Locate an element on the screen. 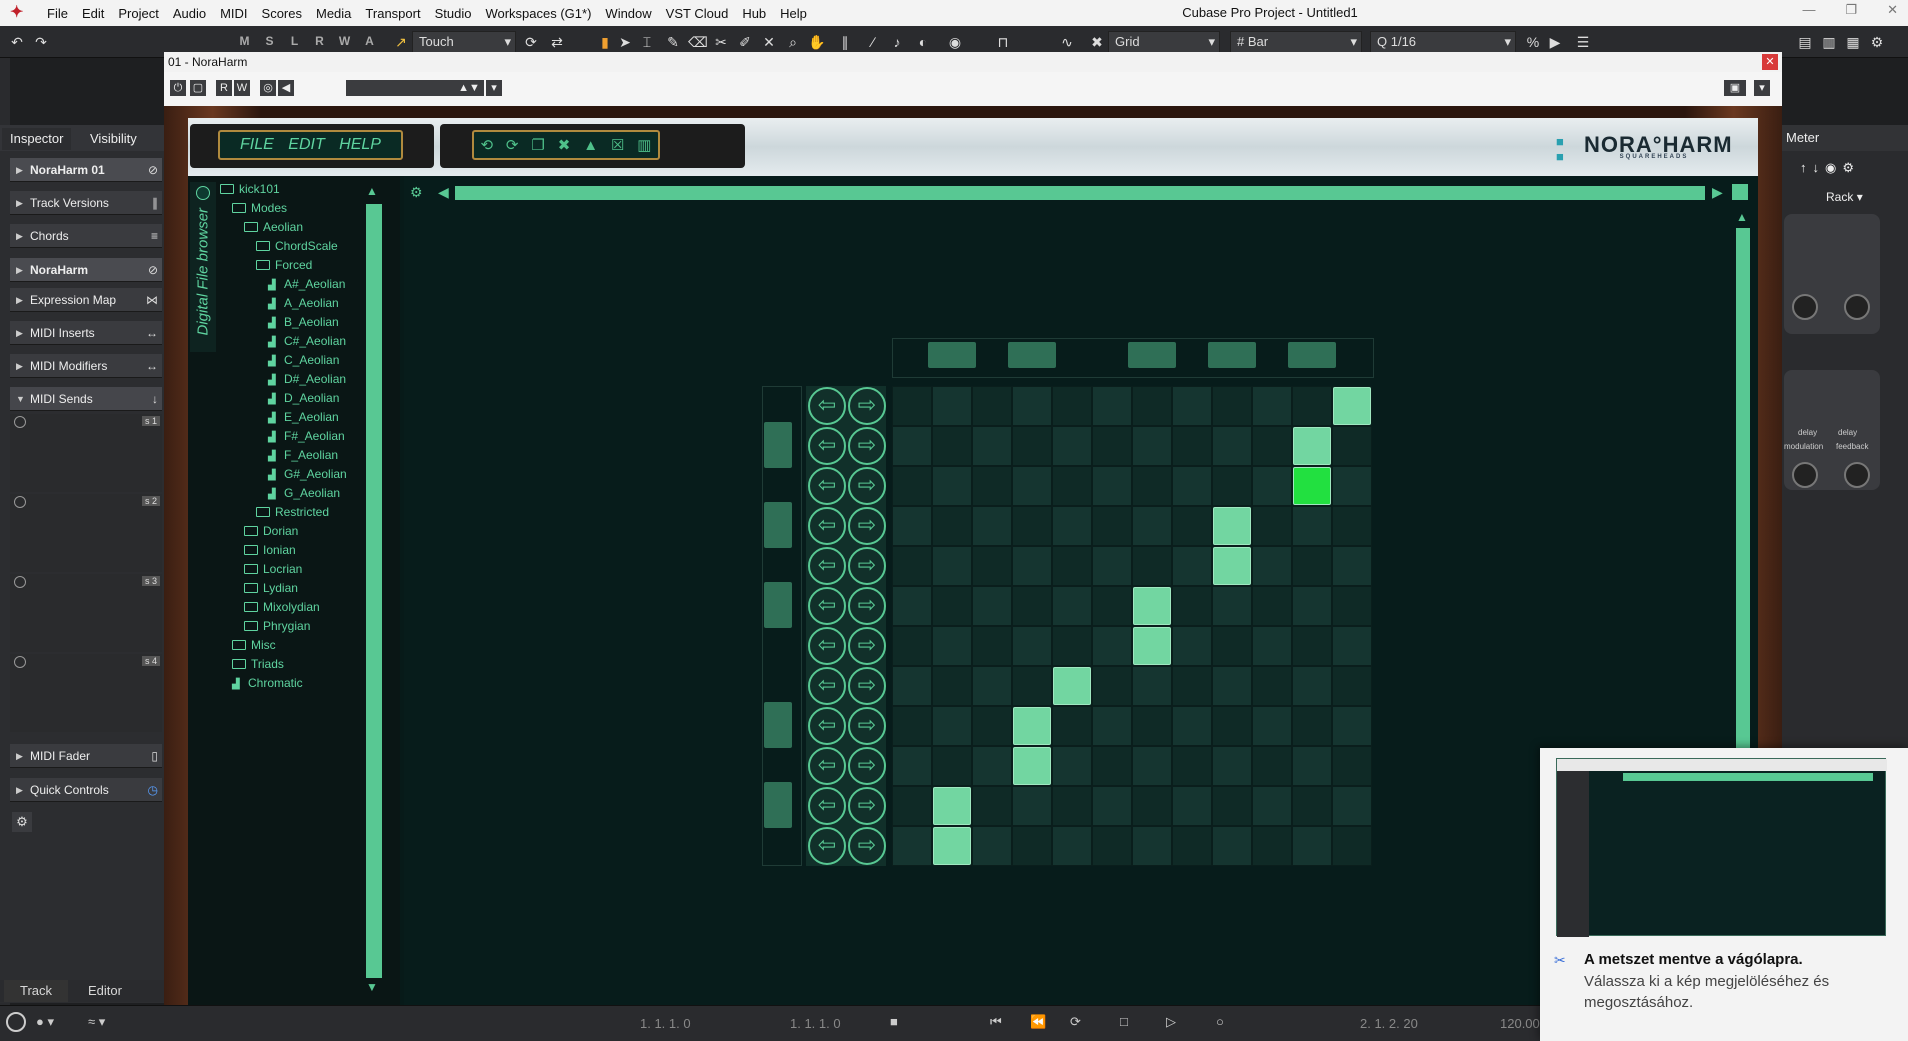  folder-item: Phrygian is located at coordinates (277, 626).